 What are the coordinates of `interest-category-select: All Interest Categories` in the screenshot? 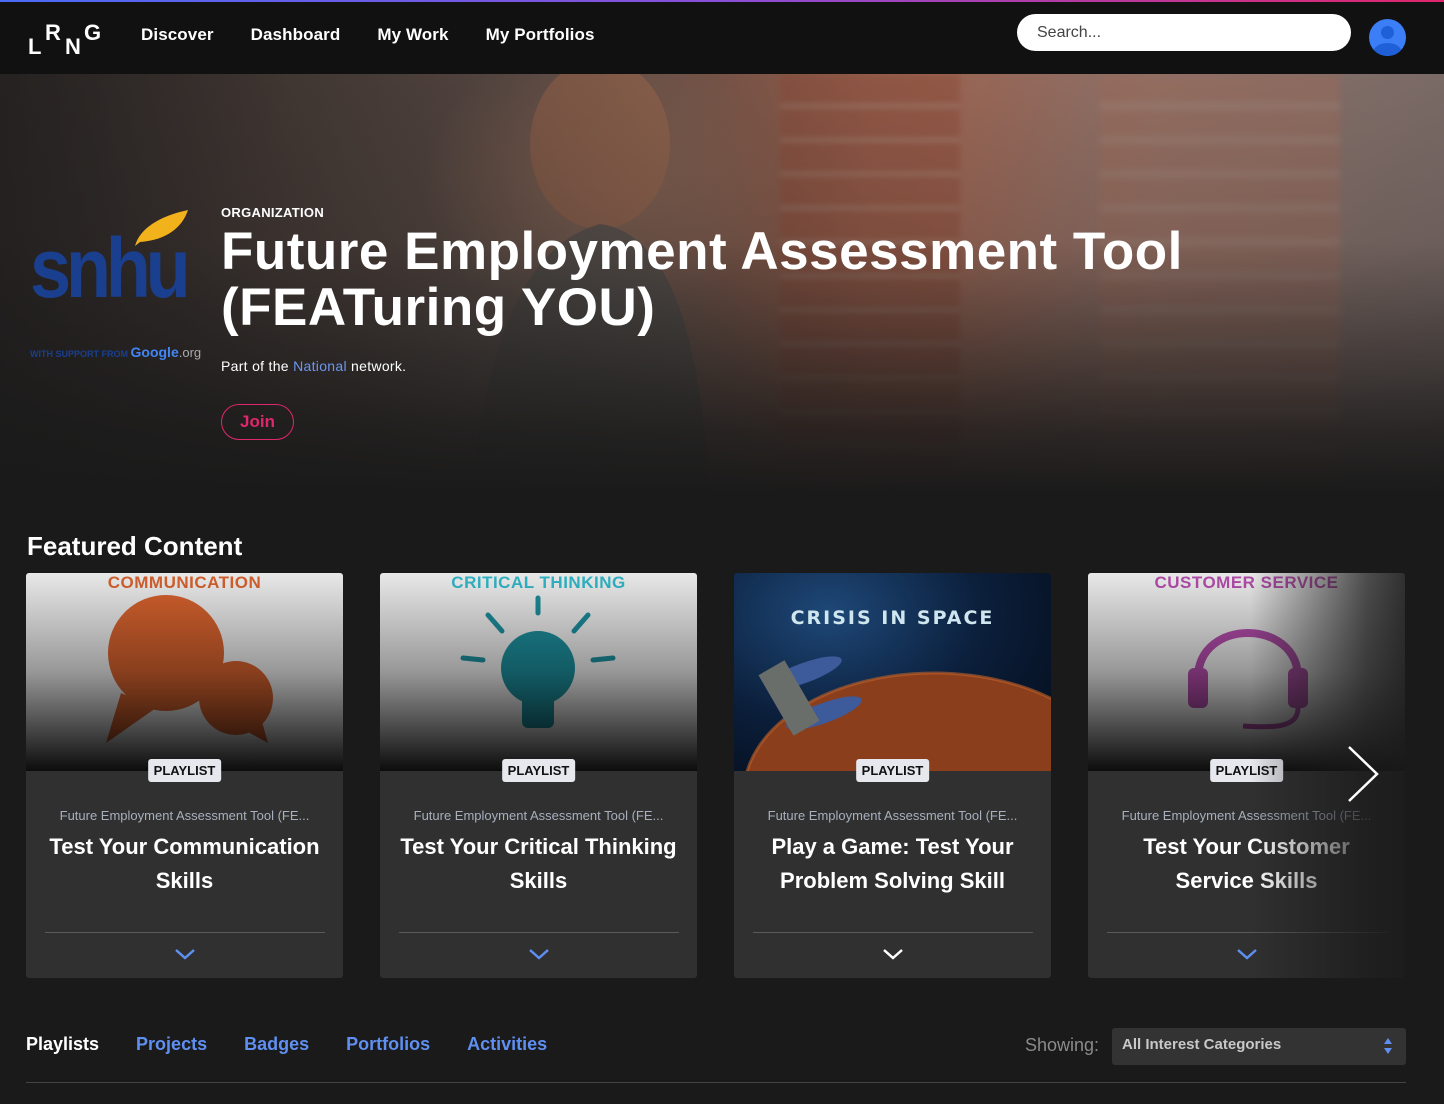 It's located at (1259, 1046).